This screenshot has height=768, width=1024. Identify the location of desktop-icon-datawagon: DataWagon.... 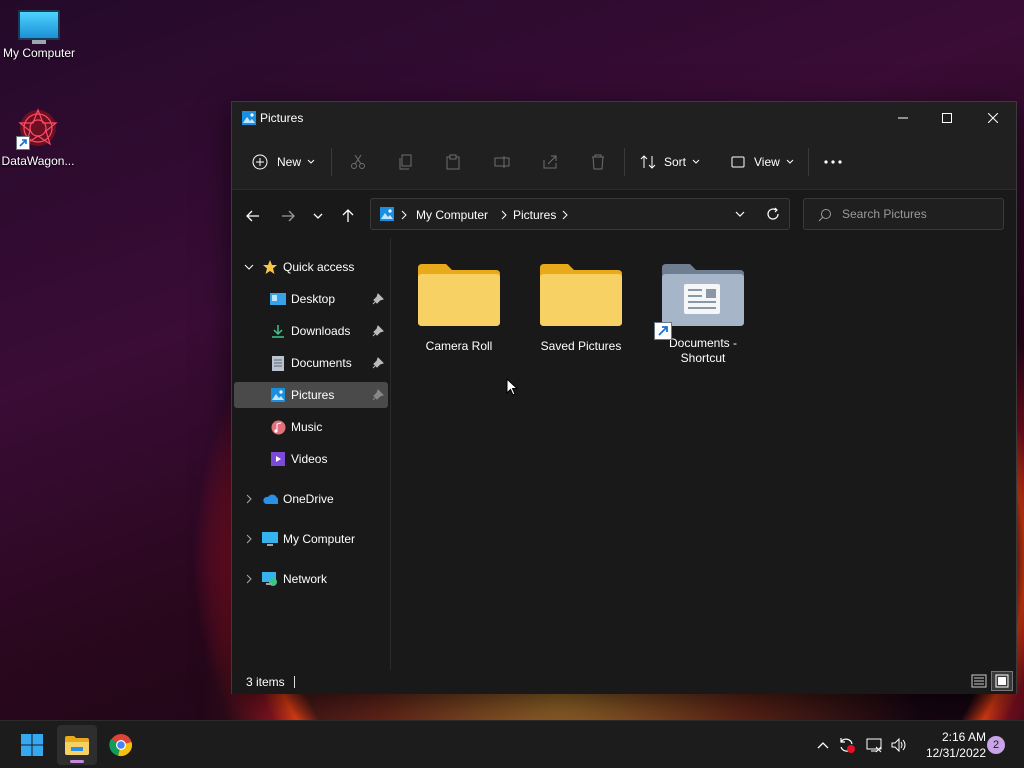
(38, 137).